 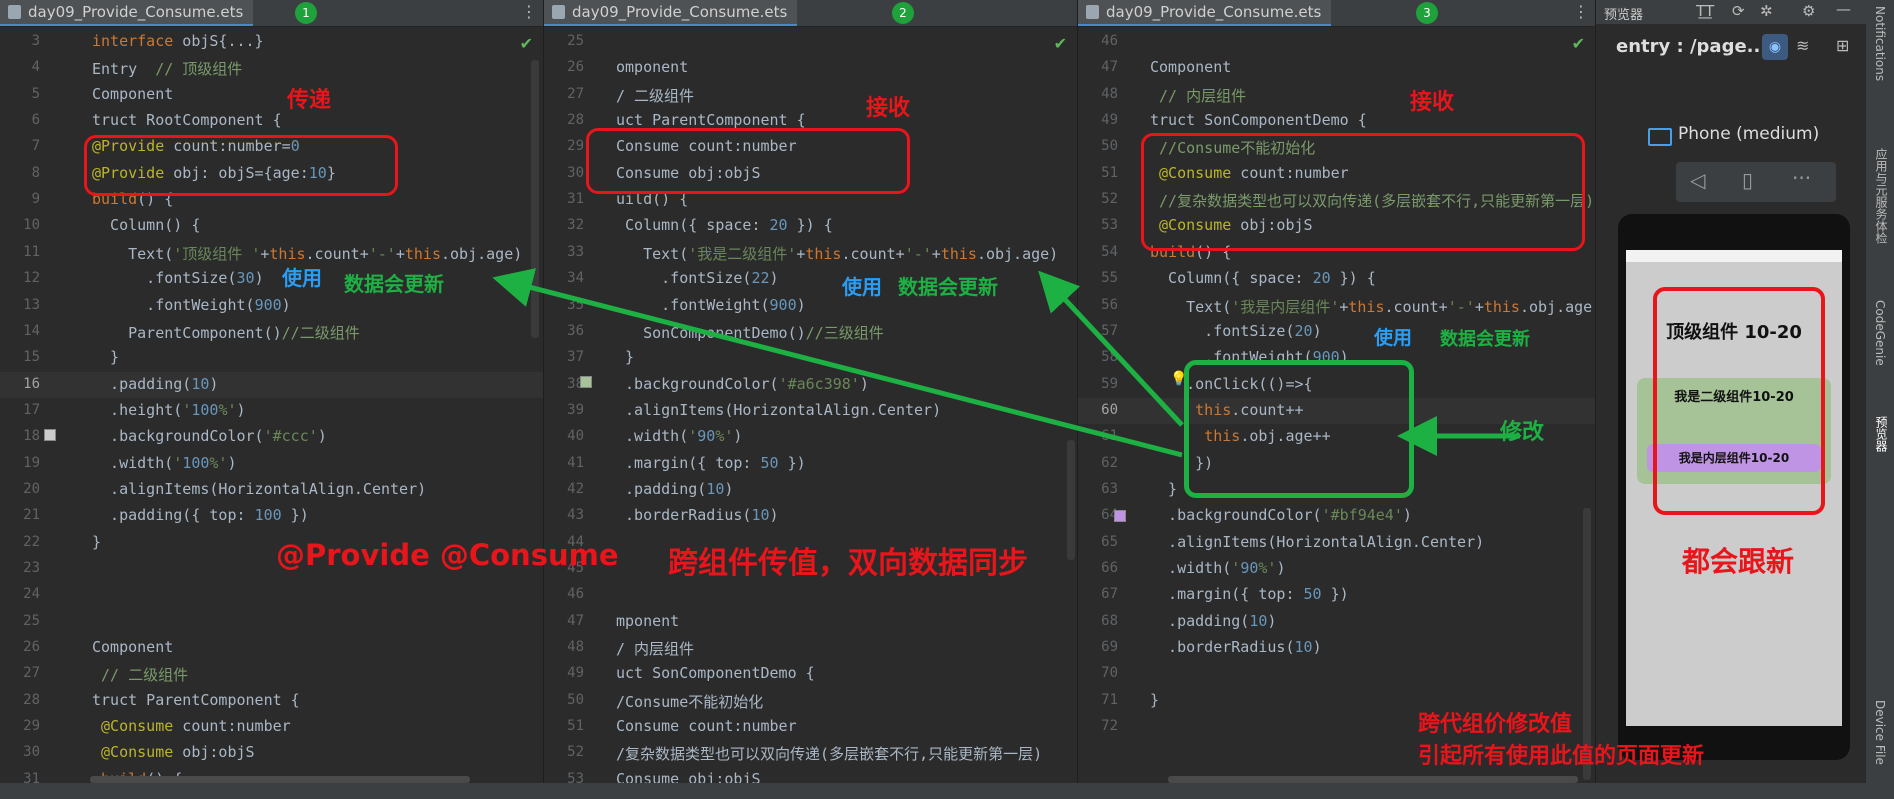 What do you see at coordinates (31, 409) in the screenshot?
I see `line-number: 17` at bounding box center [31, 409].